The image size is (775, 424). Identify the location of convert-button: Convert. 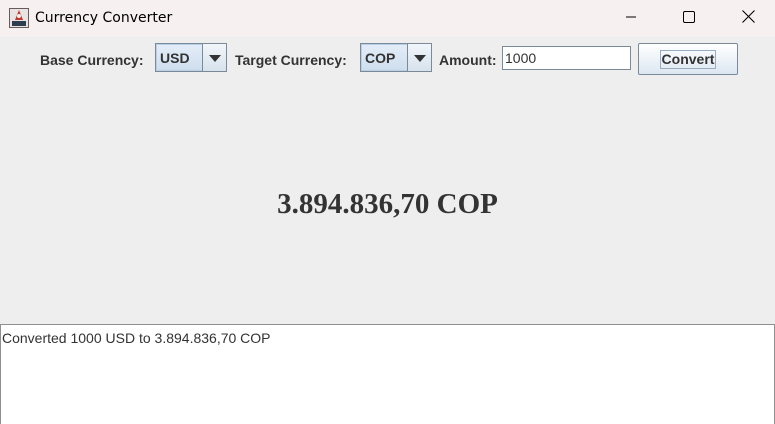
(688, 59).